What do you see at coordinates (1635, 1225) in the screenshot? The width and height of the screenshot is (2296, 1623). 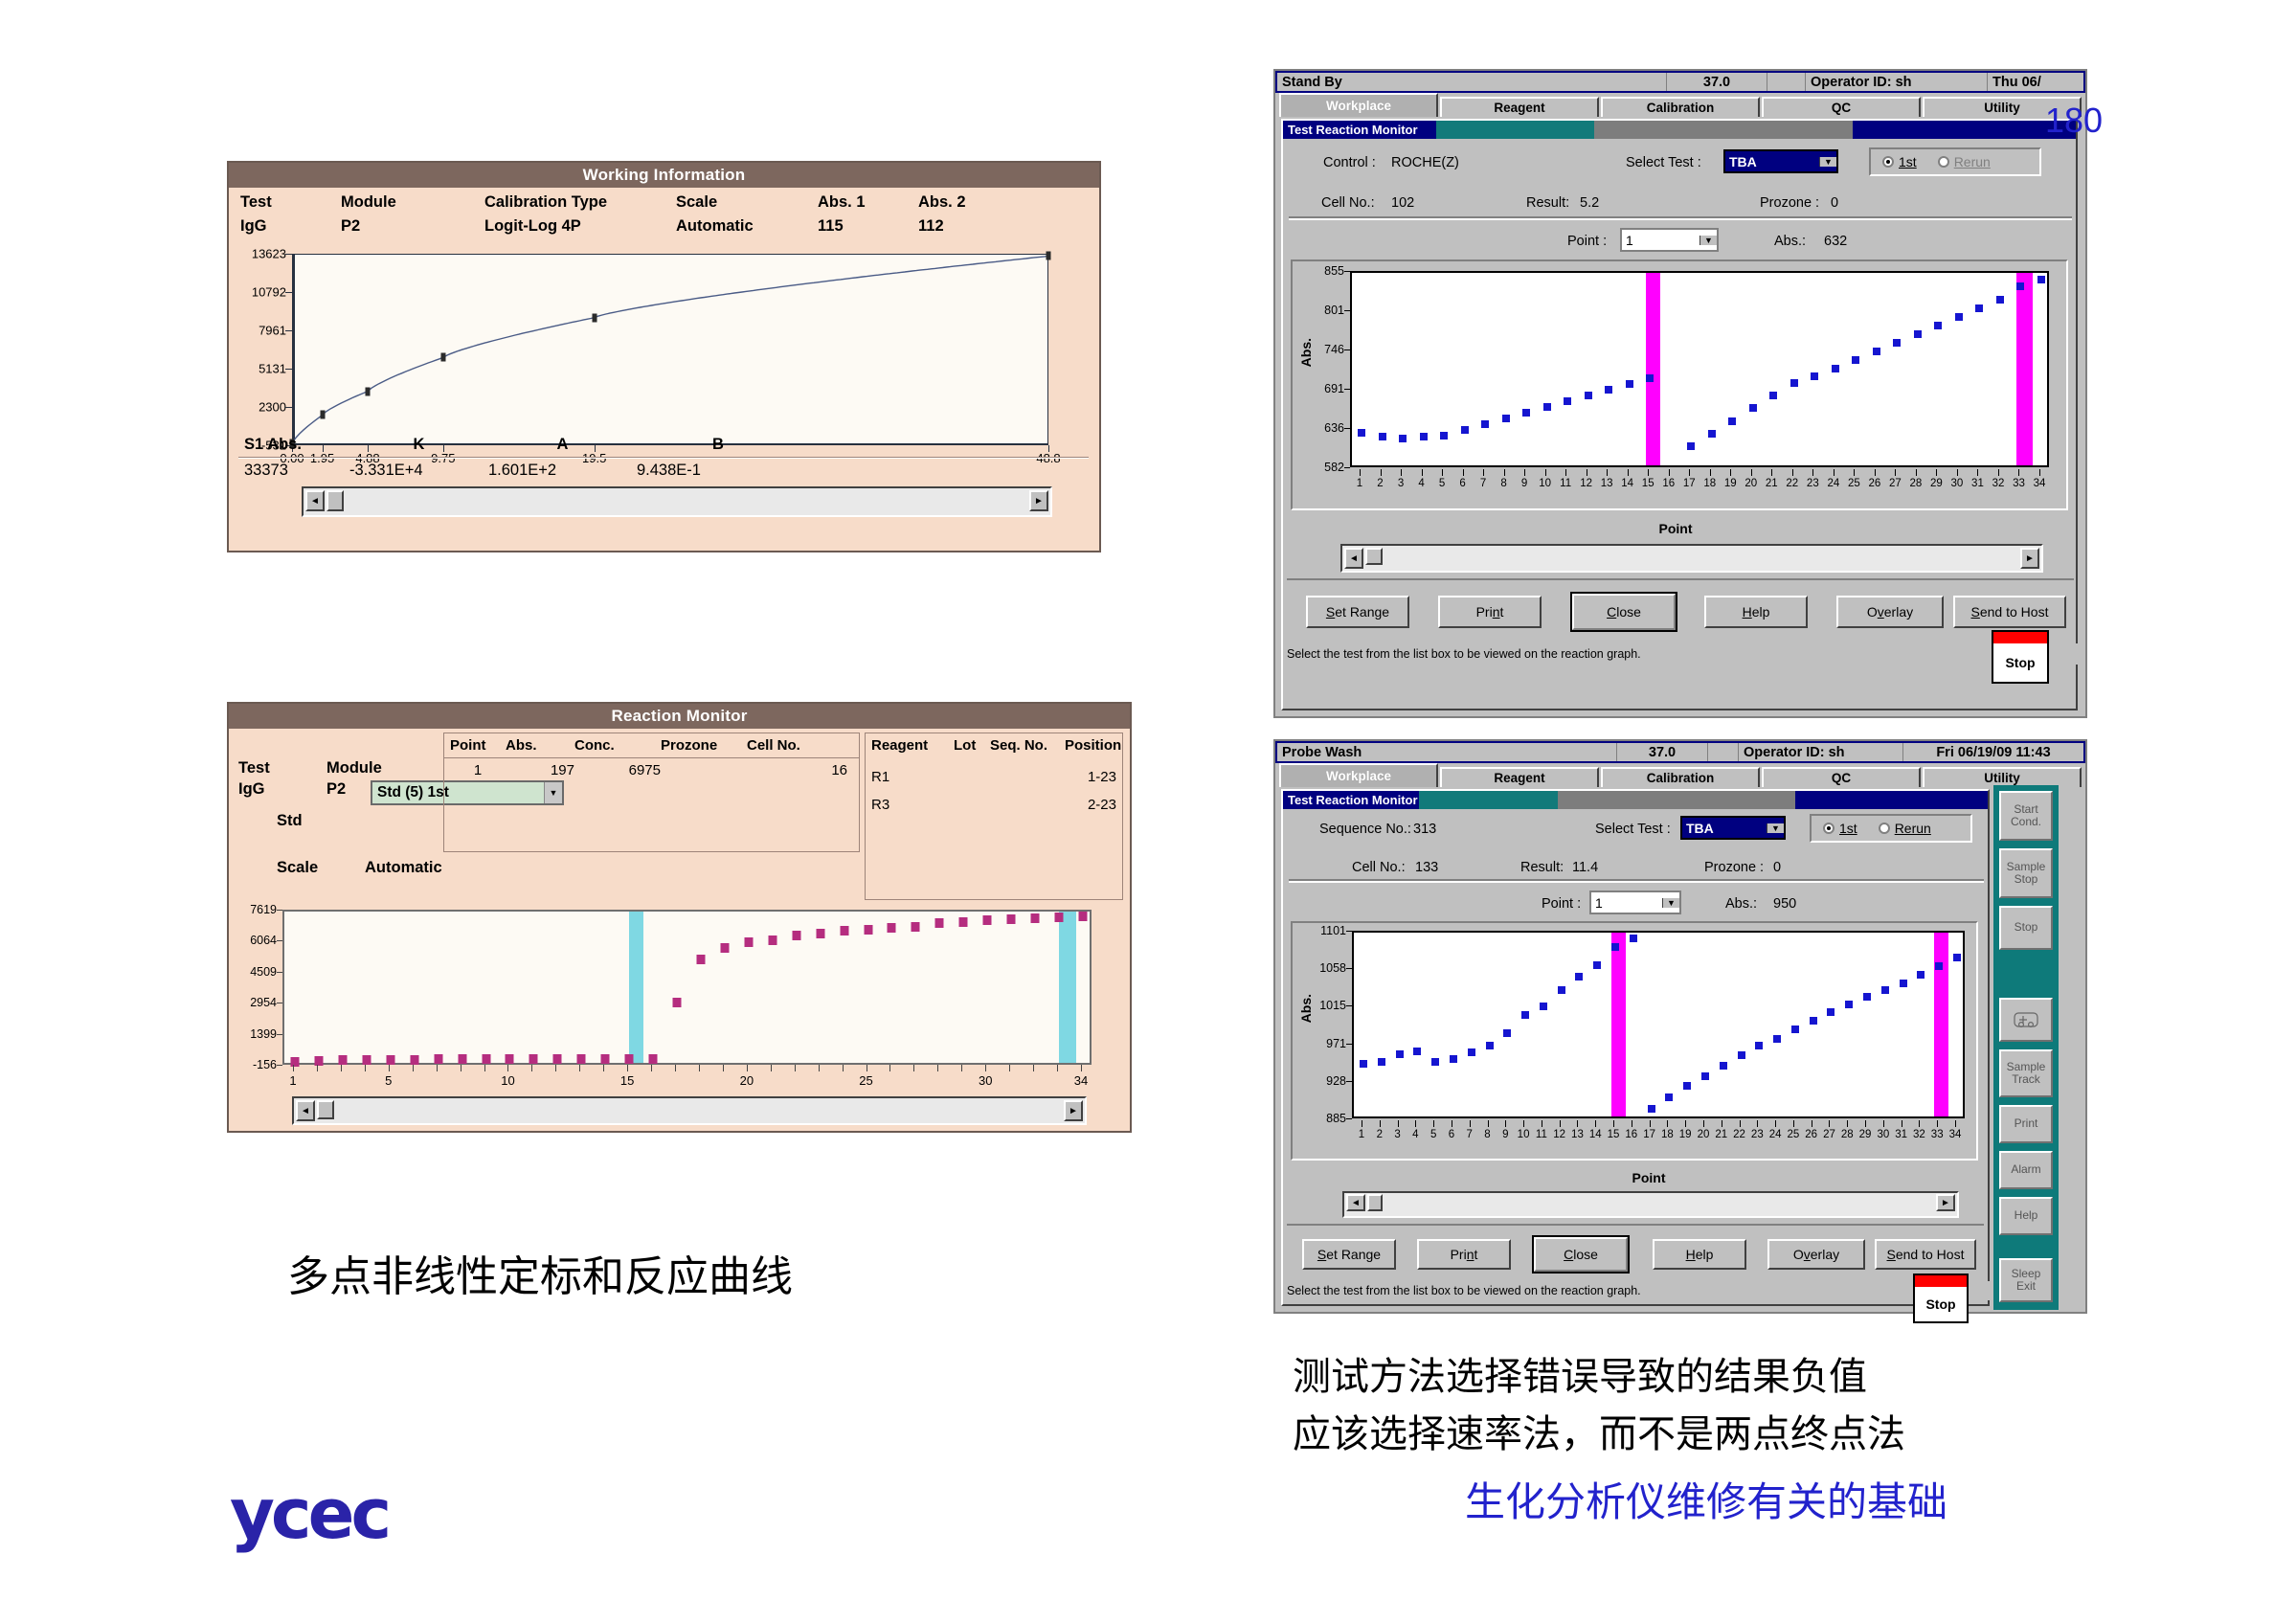 I see `divider` at bounding box center [1635, 1225].